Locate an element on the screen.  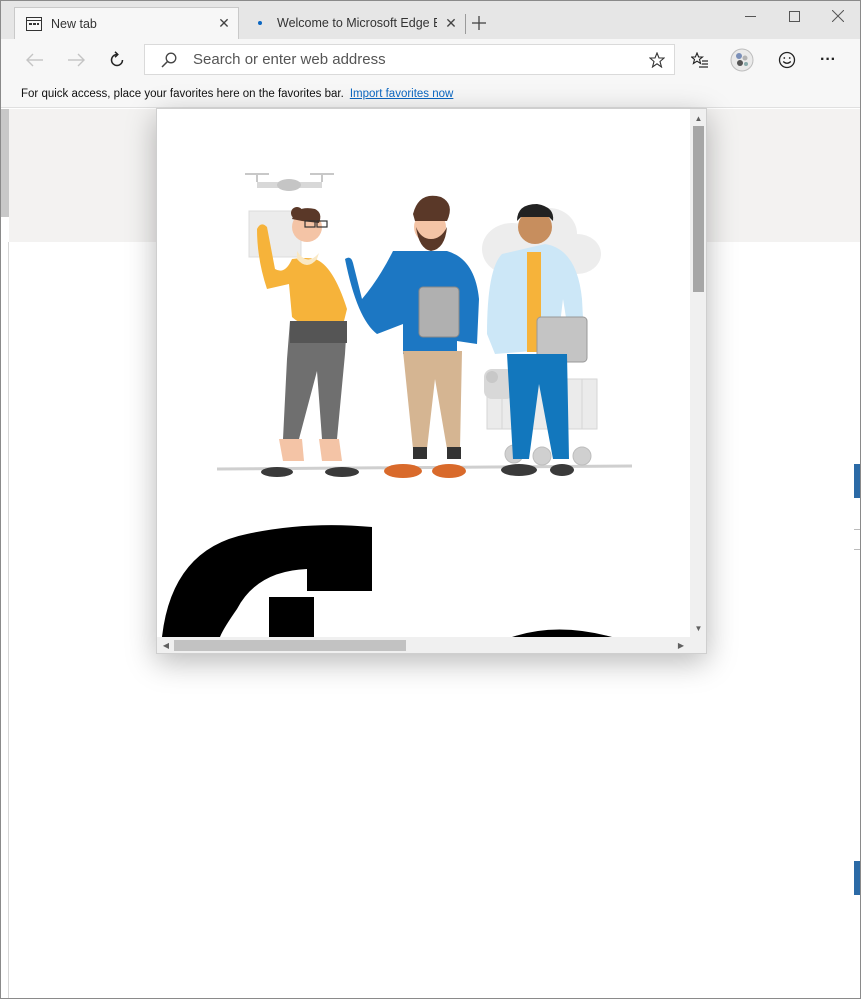
middle-man-figure is located at coordinates (412, 336).